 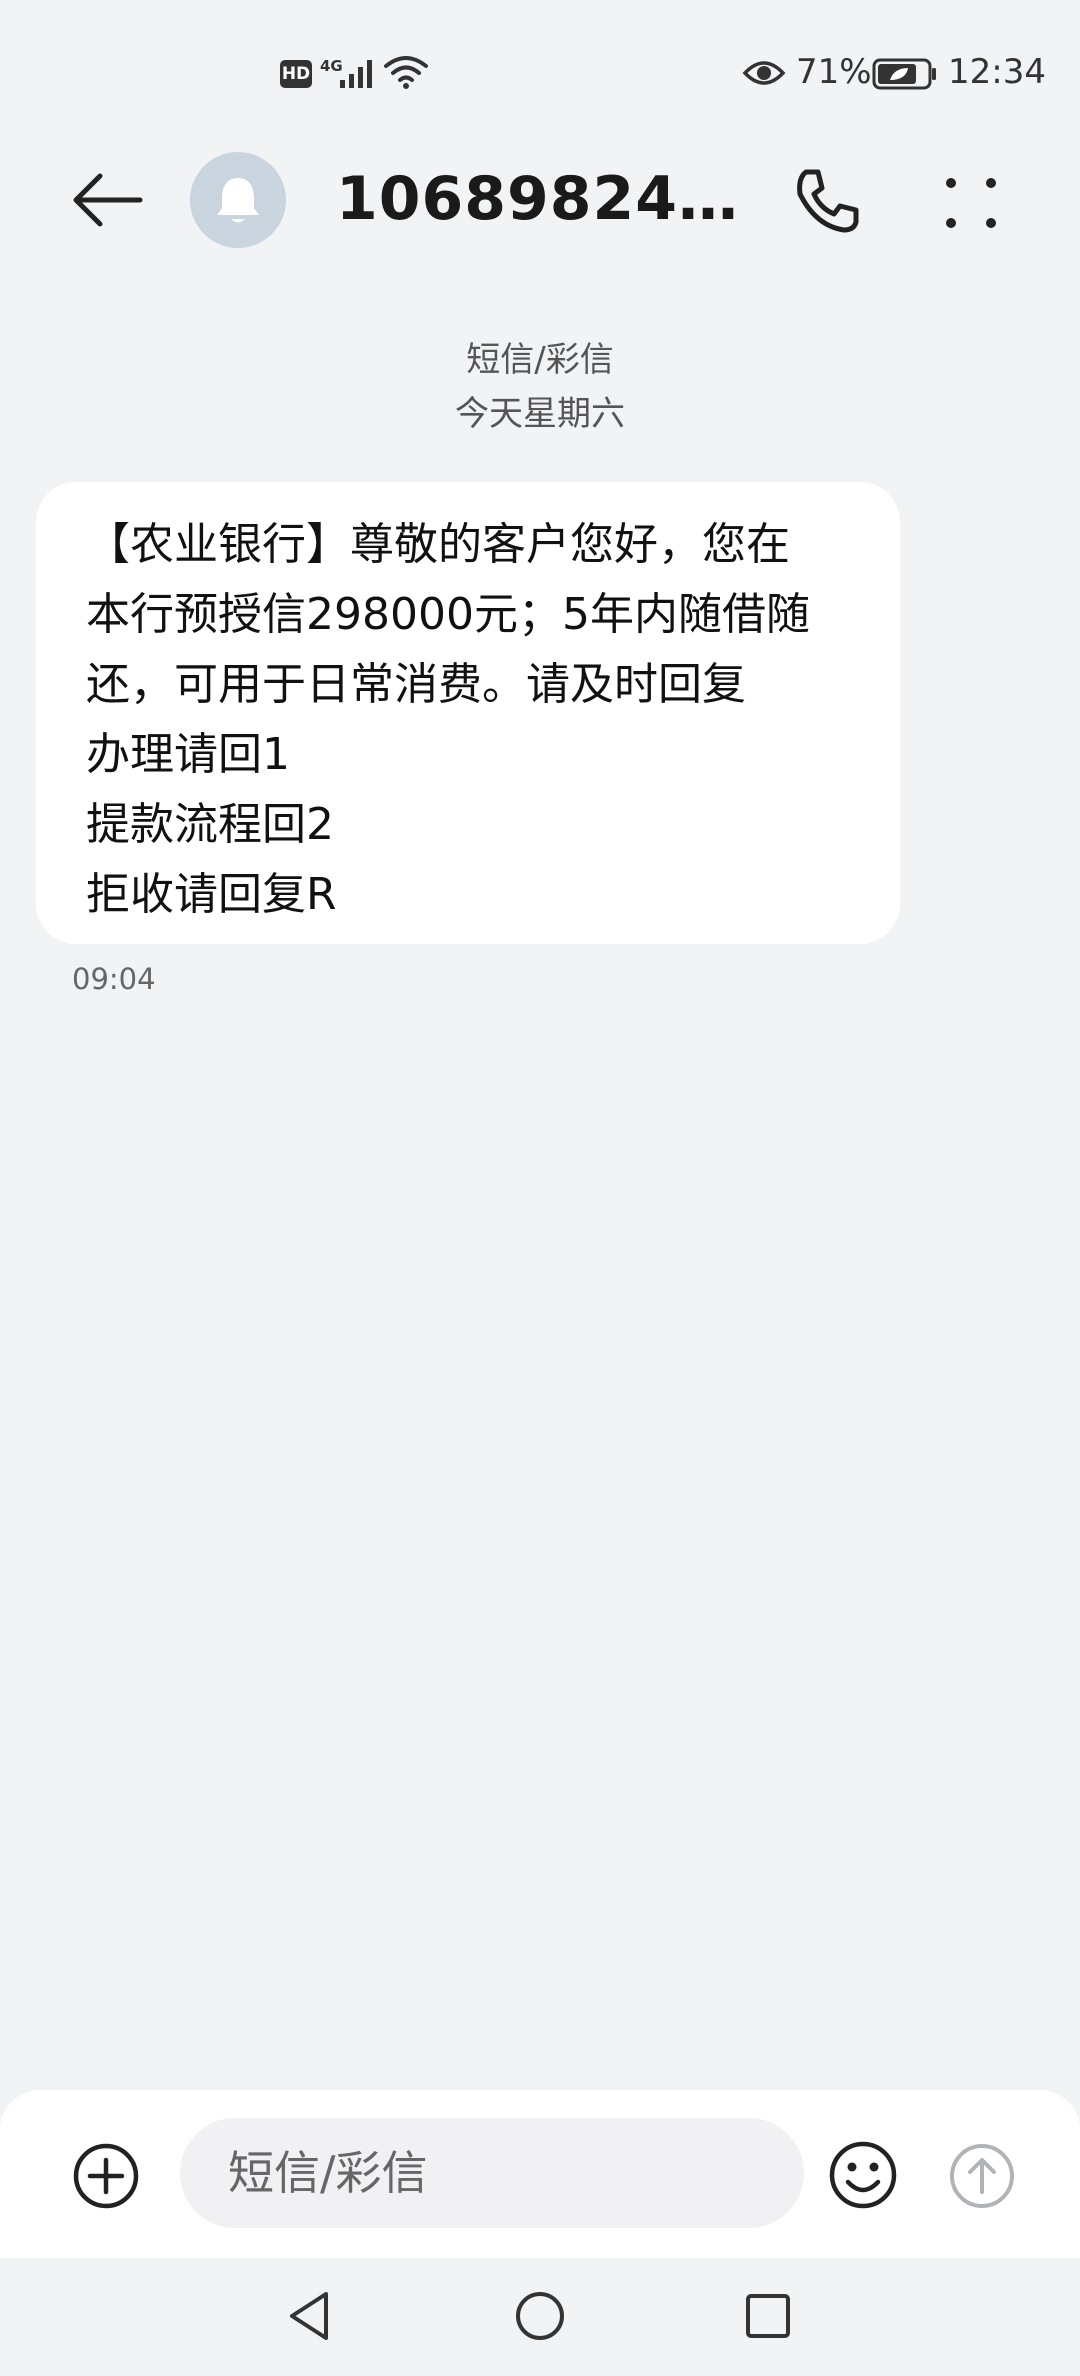 I want to click on more-options-button, so click(x=971, y=203).